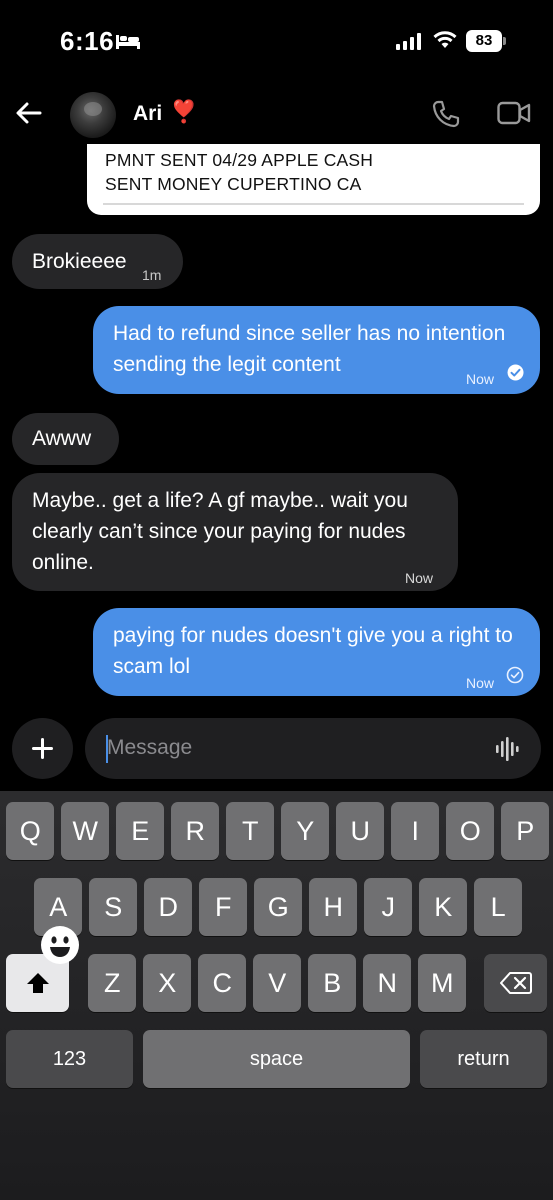  What do you see at coordinates (509, 749) in the screenshot?
I see `voice-message-icon` at bounding box center [509, 749].